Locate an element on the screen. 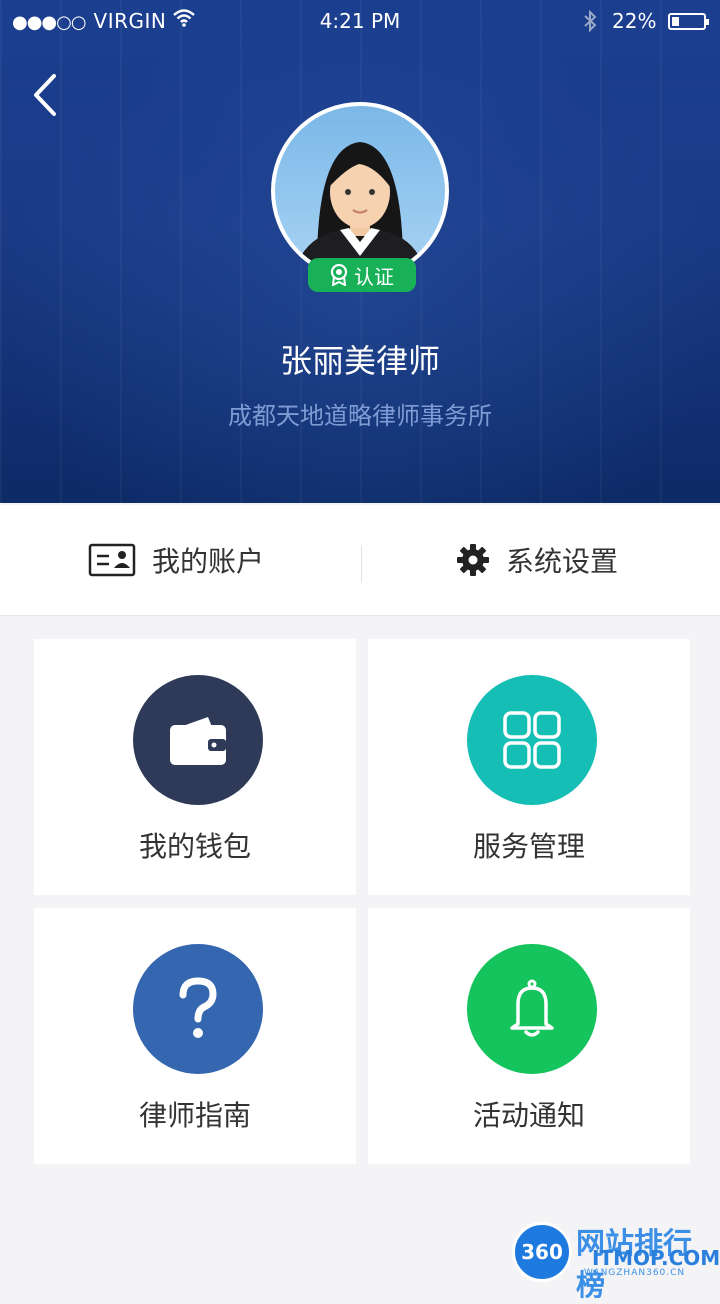 This screenshot has height=1304, width=720. id-card-icon is located at coordinates (112, 560).